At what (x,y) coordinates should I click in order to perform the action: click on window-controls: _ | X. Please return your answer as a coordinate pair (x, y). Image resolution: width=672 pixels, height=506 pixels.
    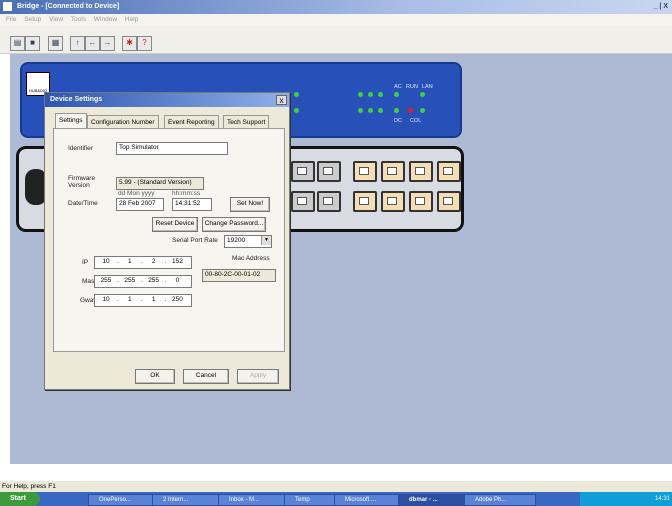
    Looking at the image, I should click on (661, 7).